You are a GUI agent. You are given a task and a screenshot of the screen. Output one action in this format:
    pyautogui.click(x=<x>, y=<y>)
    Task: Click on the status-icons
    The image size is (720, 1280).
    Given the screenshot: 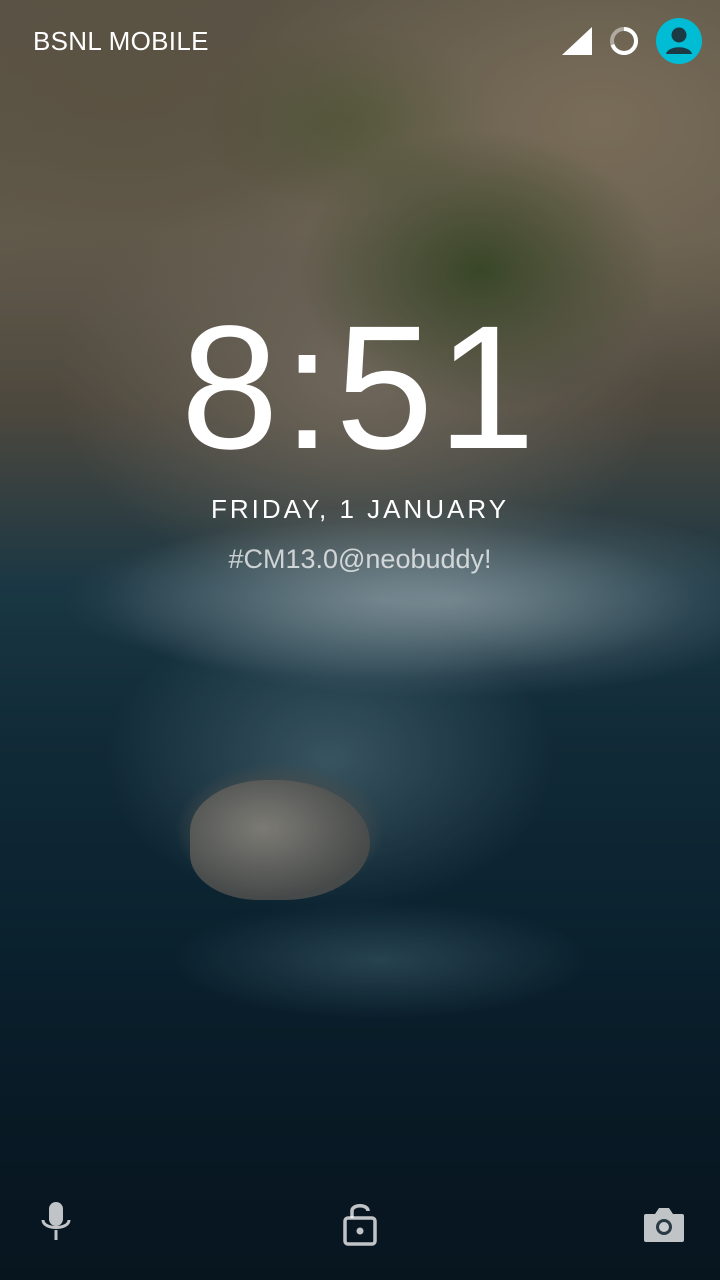 What is the action you would take?
    pyautogui.click(x=632, y=41)
    